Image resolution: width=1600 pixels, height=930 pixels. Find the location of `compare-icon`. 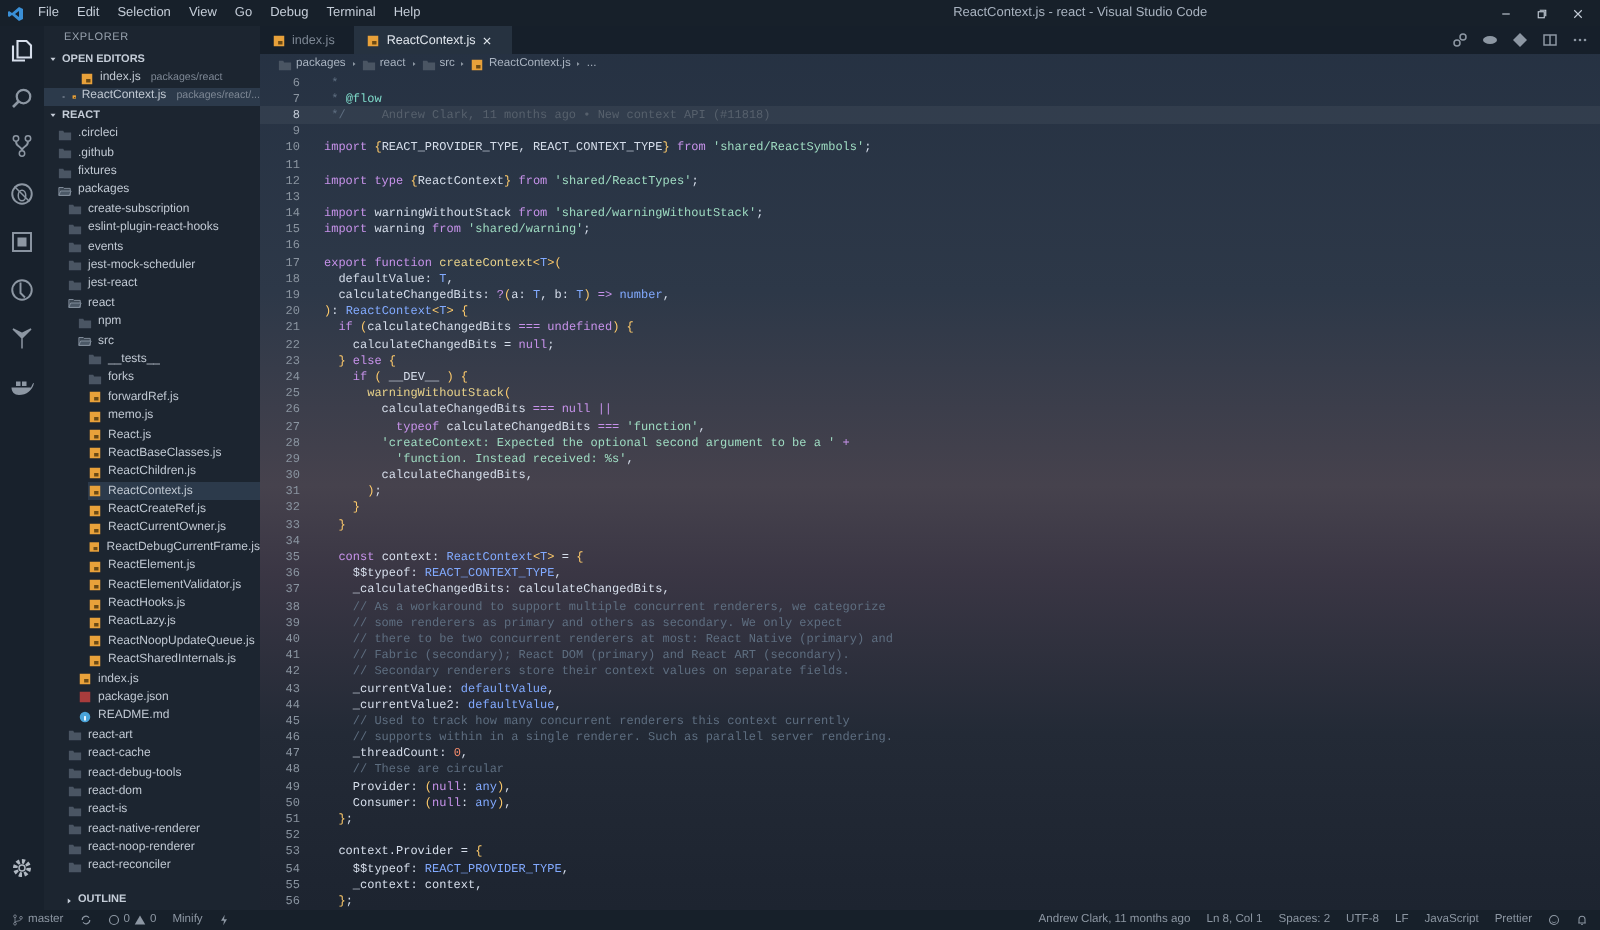

compare-icon is located at coordinates (1460, 40).